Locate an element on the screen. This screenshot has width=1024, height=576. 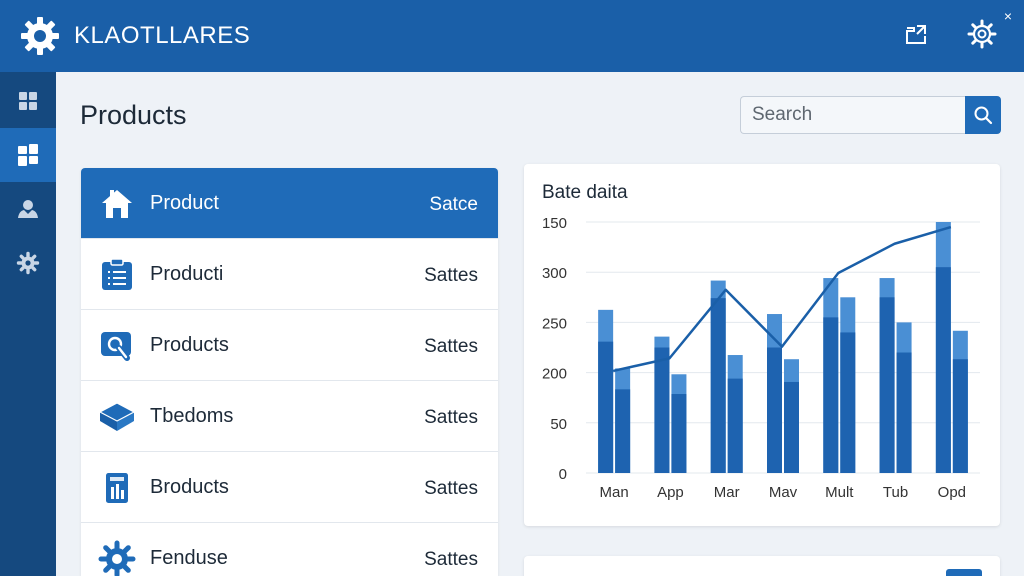
list-item-product: Product Satce is located at coordinates (289, 203).